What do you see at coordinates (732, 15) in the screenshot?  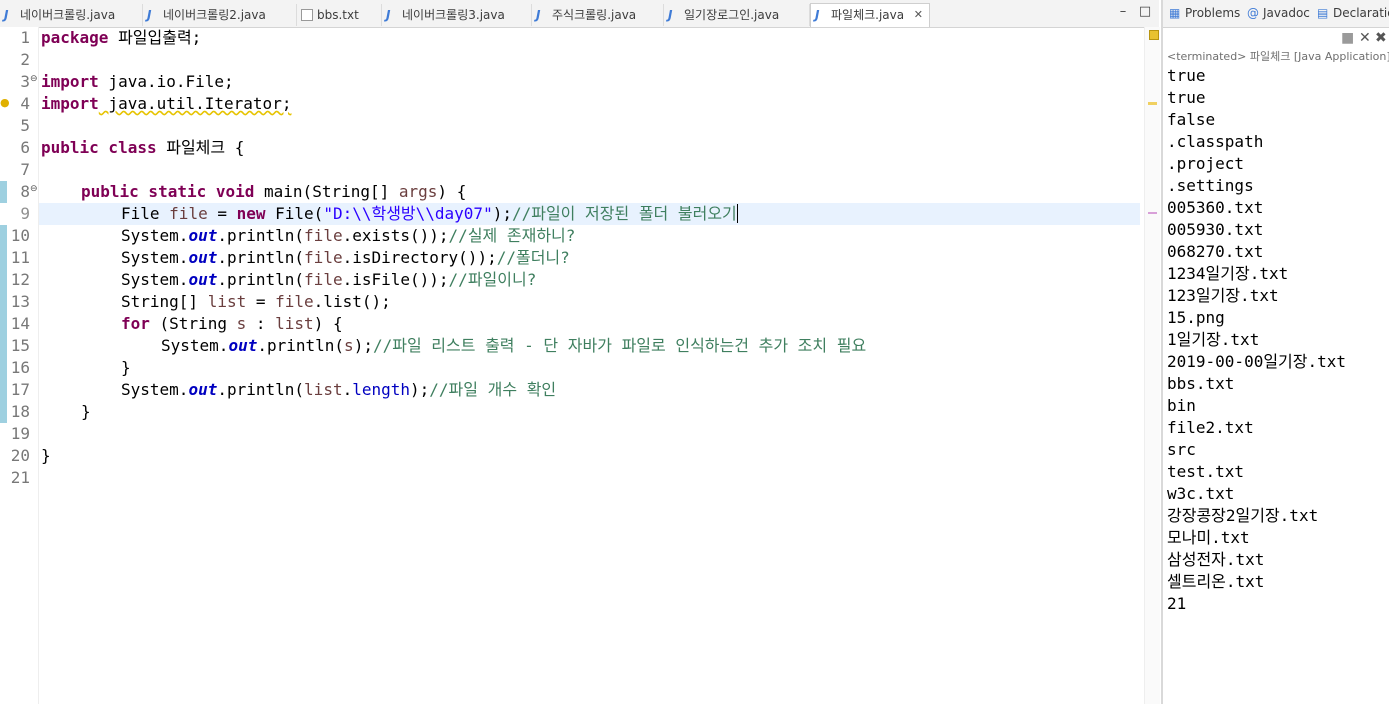 I see `tab-label: 일기장로그인.java` at bounding box center [732, 15].